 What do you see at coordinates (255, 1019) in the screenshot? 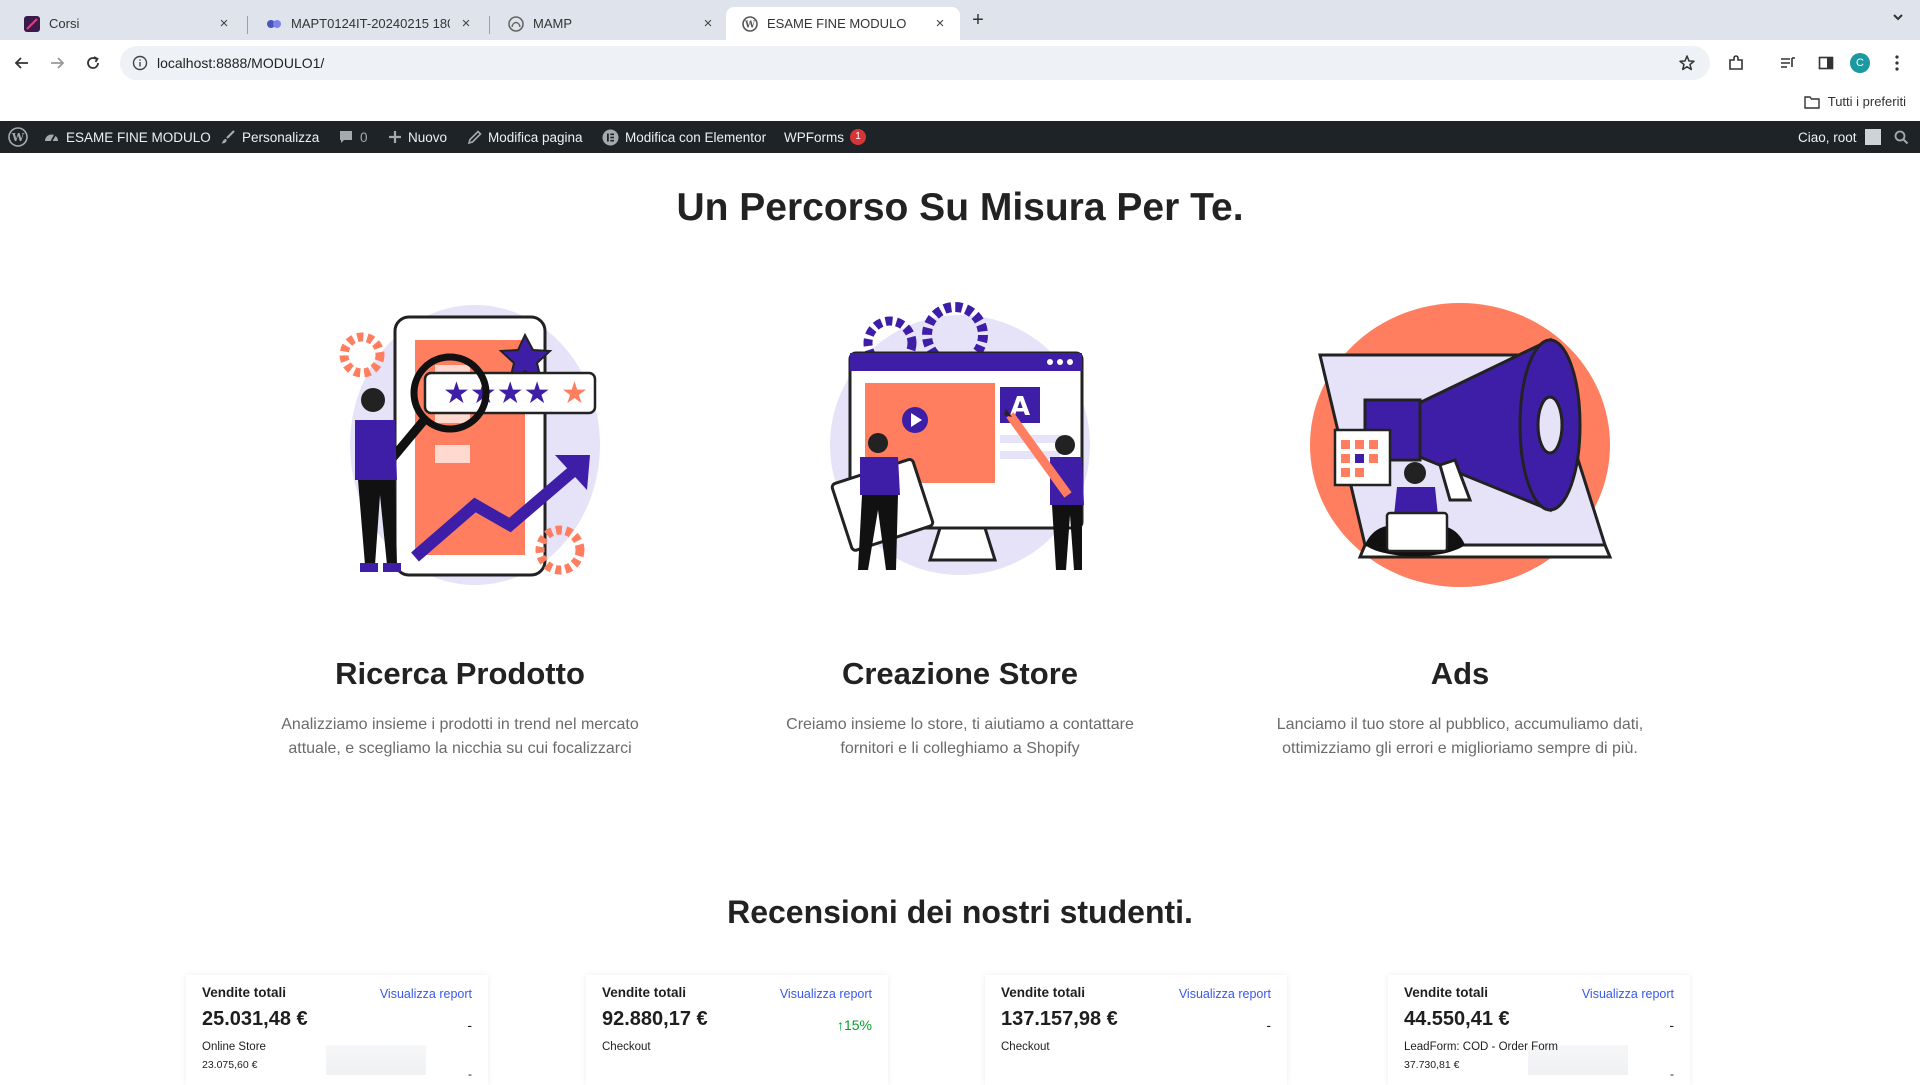
I see `card-value: 25.031,48 €` at bounding box center [255, 1019].